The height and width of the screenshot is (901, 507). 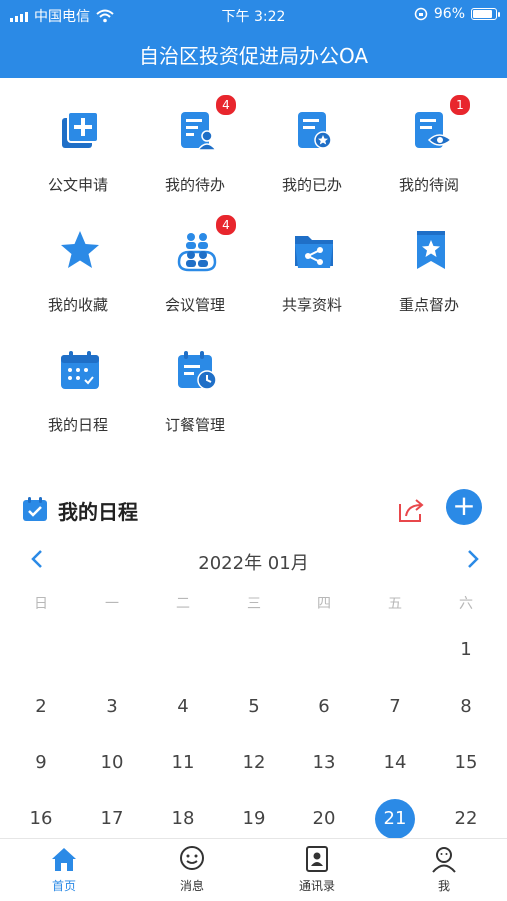 I want to click on tab-label: 通讯录, so click(x=316, y=886).